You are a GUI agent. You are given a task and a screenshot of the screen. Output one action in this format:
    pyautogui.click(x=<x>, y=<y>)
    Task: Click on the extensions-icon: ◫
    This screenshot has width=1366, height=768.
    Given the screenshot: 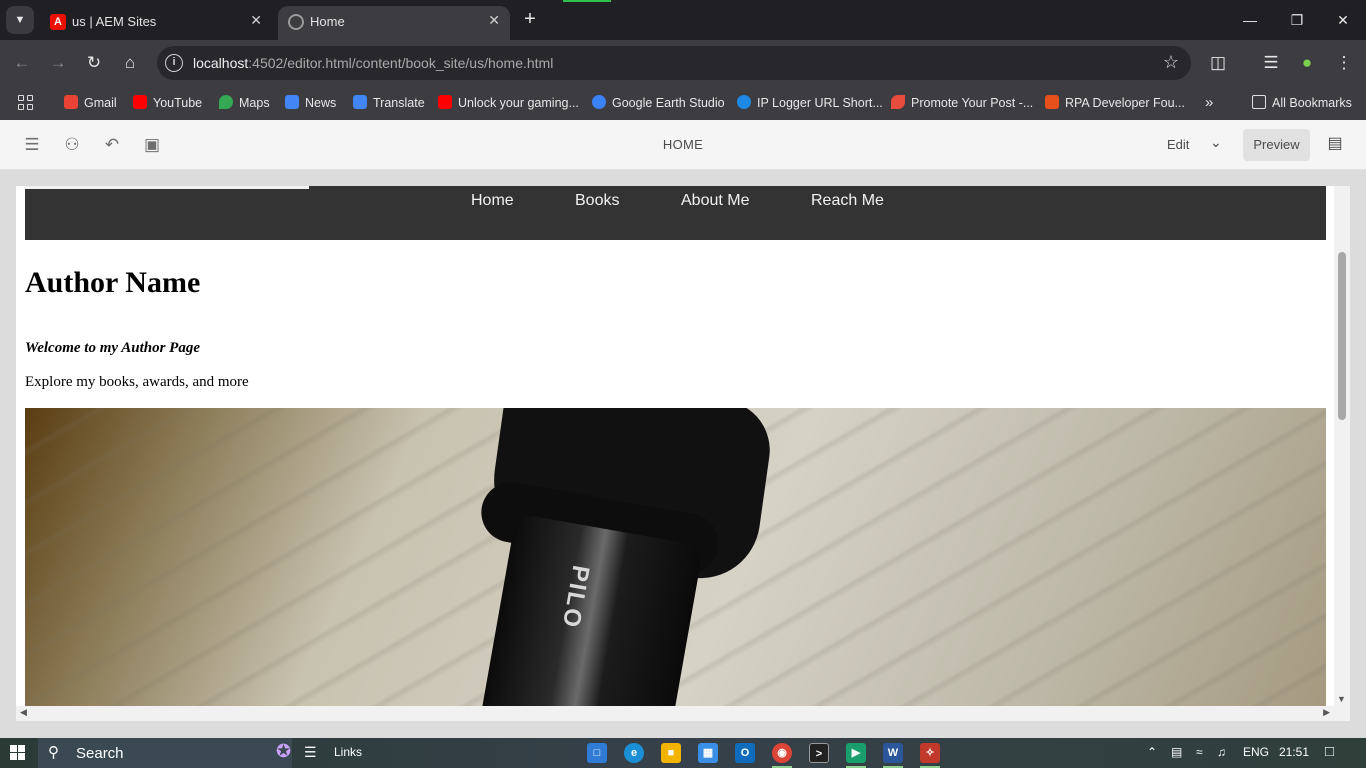 What is the action you would take?
    pyautogui.click(x=1218, y=63)
    